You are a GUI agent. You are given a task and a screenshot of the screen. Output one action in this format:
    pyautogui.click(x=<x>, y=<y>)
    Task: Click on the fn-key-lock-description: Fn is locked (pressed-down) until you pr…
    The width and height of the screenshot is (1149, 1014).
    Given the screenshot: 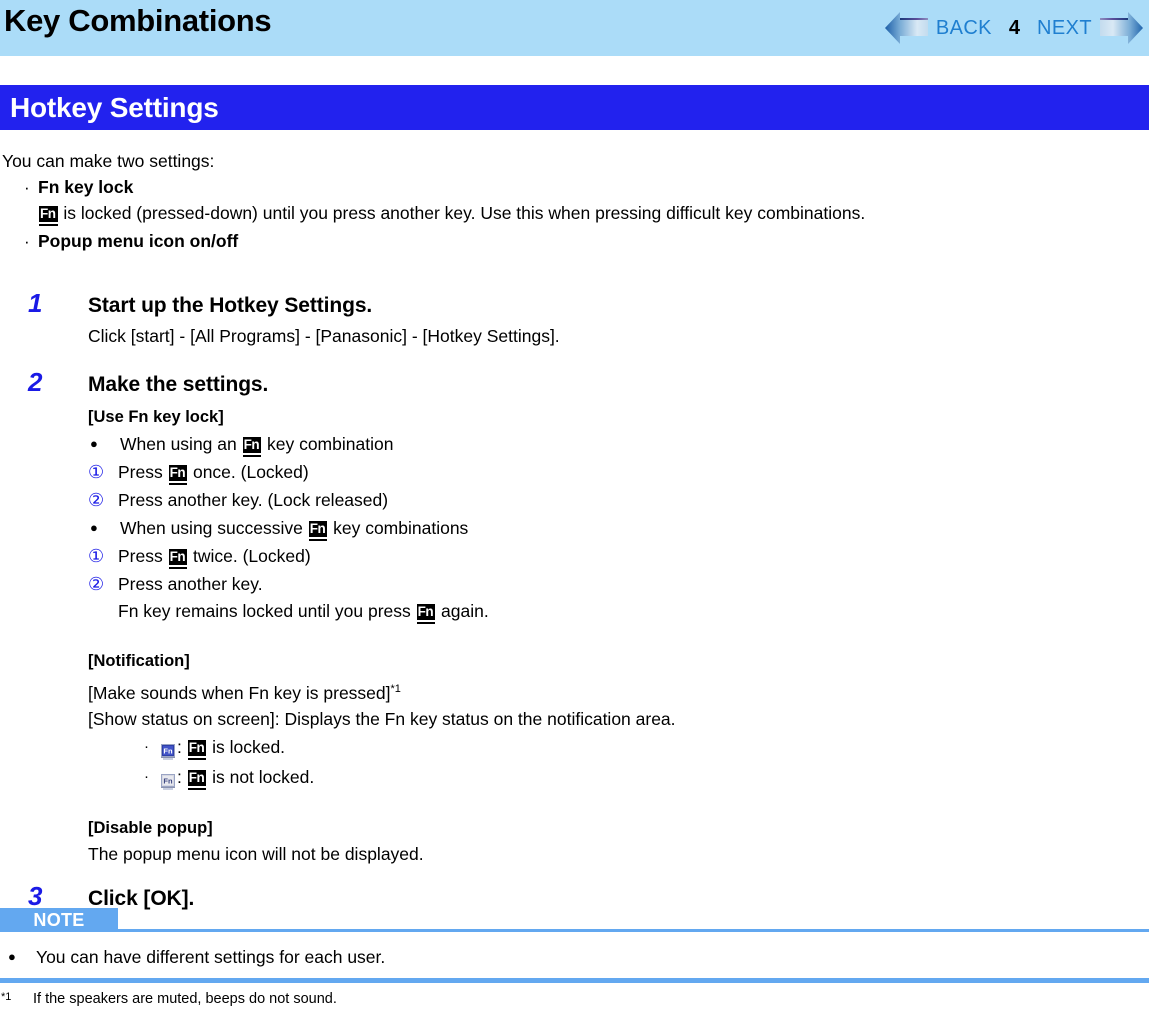 What is the action you would take?
    pyautogui.click(x=593, y=213)
    